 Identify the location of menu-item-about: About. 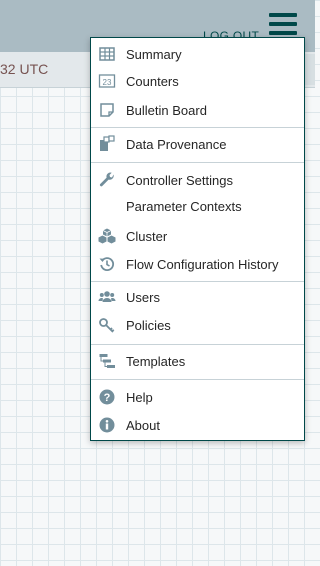
(197, 426).